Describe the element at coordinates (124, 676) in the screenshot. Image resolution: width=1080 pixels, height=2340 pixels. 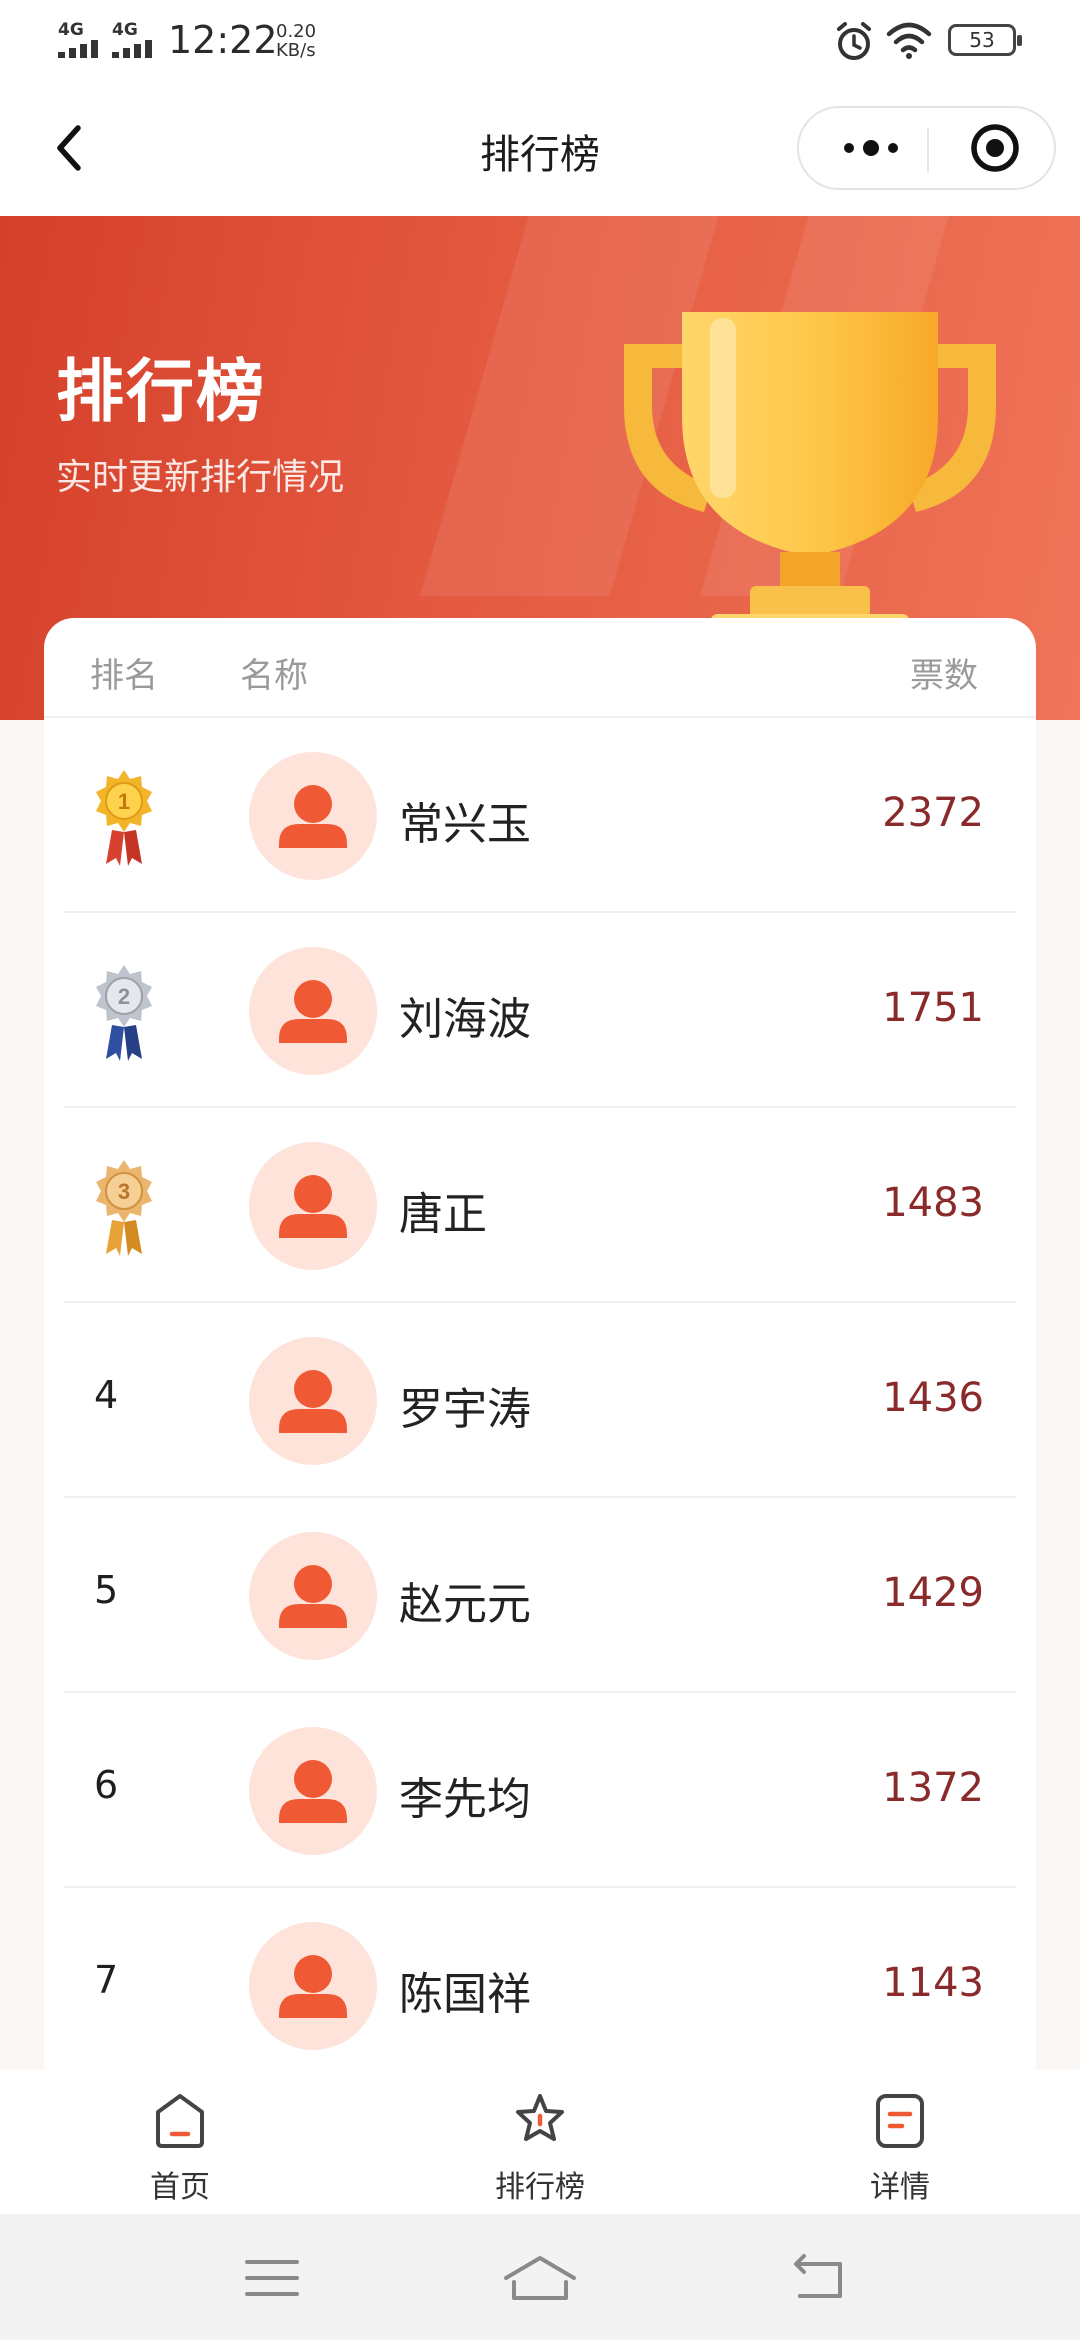
I see `column-header-rank: 排名` at that location.